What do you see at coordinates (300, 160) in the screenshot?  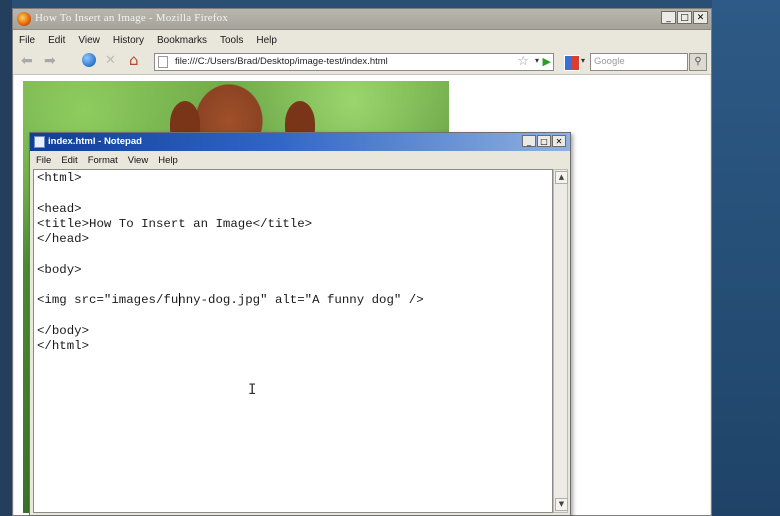 I see `notepad-menubar: File Edit Format View Help` at bounding box center [300, 160].